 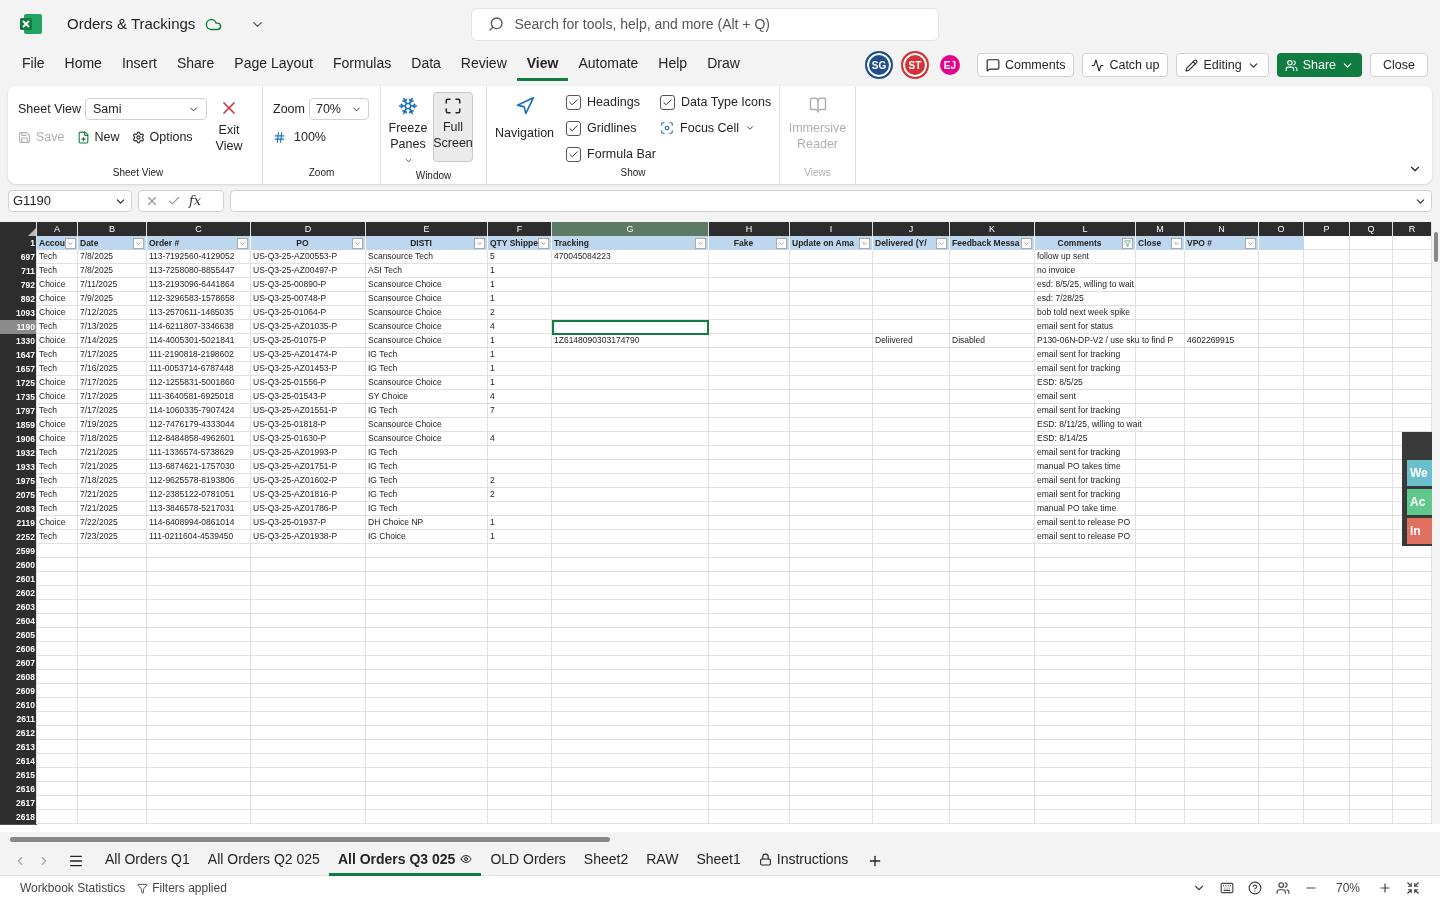 I want to click on vertical-scrollbar, so click(x=1436, y=523).